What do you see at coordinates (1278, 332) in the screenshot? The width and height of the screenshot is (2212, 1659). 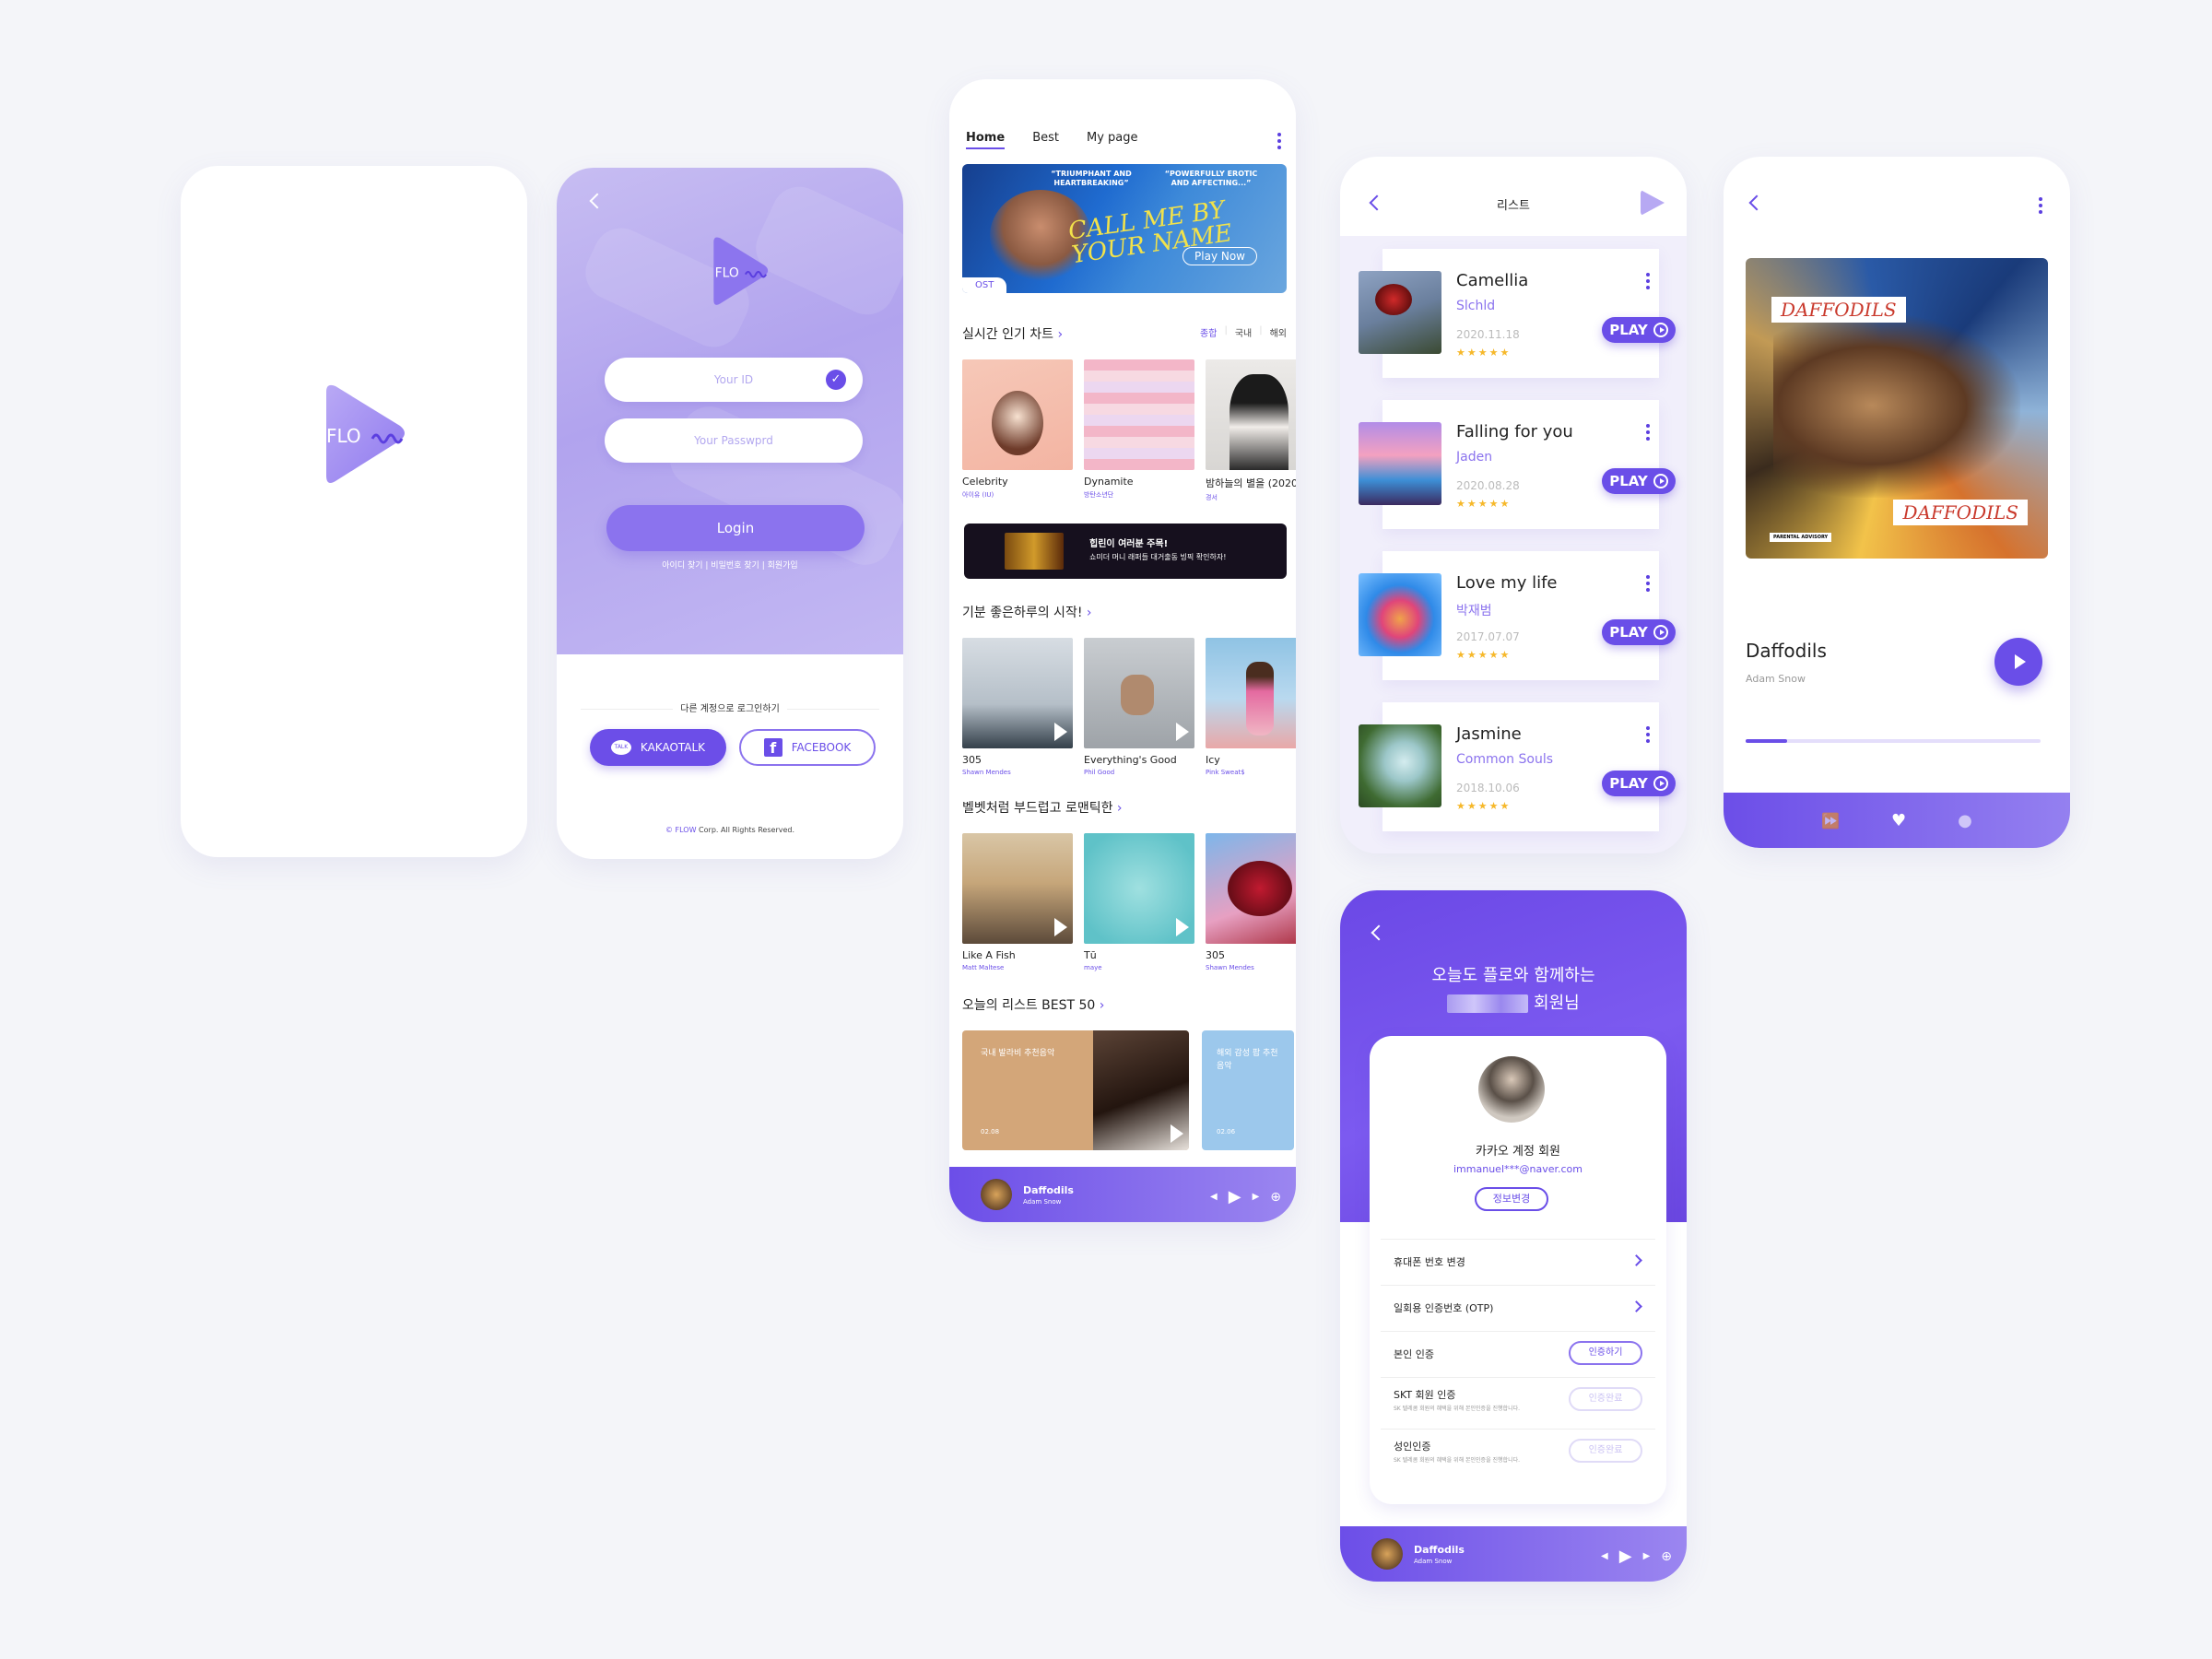 I see `filter-overseas: 해외` at bounding box center [1278, 332].